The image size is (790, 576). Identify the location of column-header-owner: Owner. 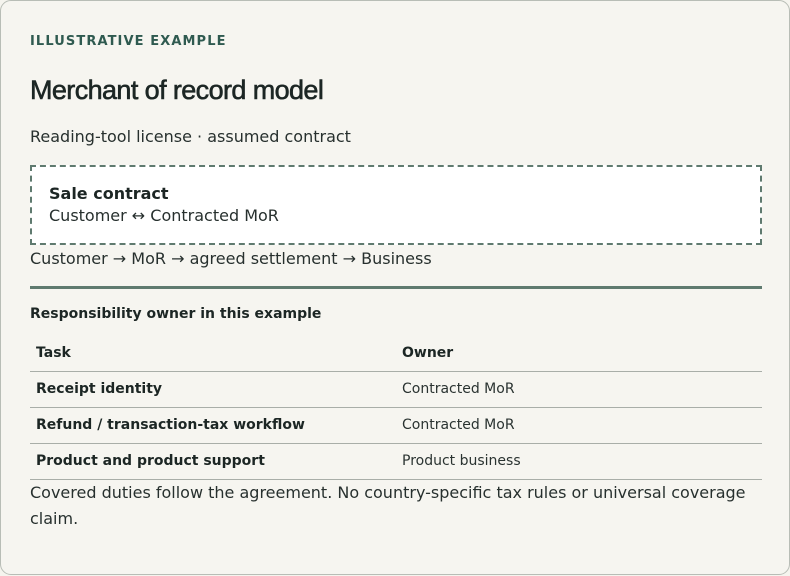
(579, 353).